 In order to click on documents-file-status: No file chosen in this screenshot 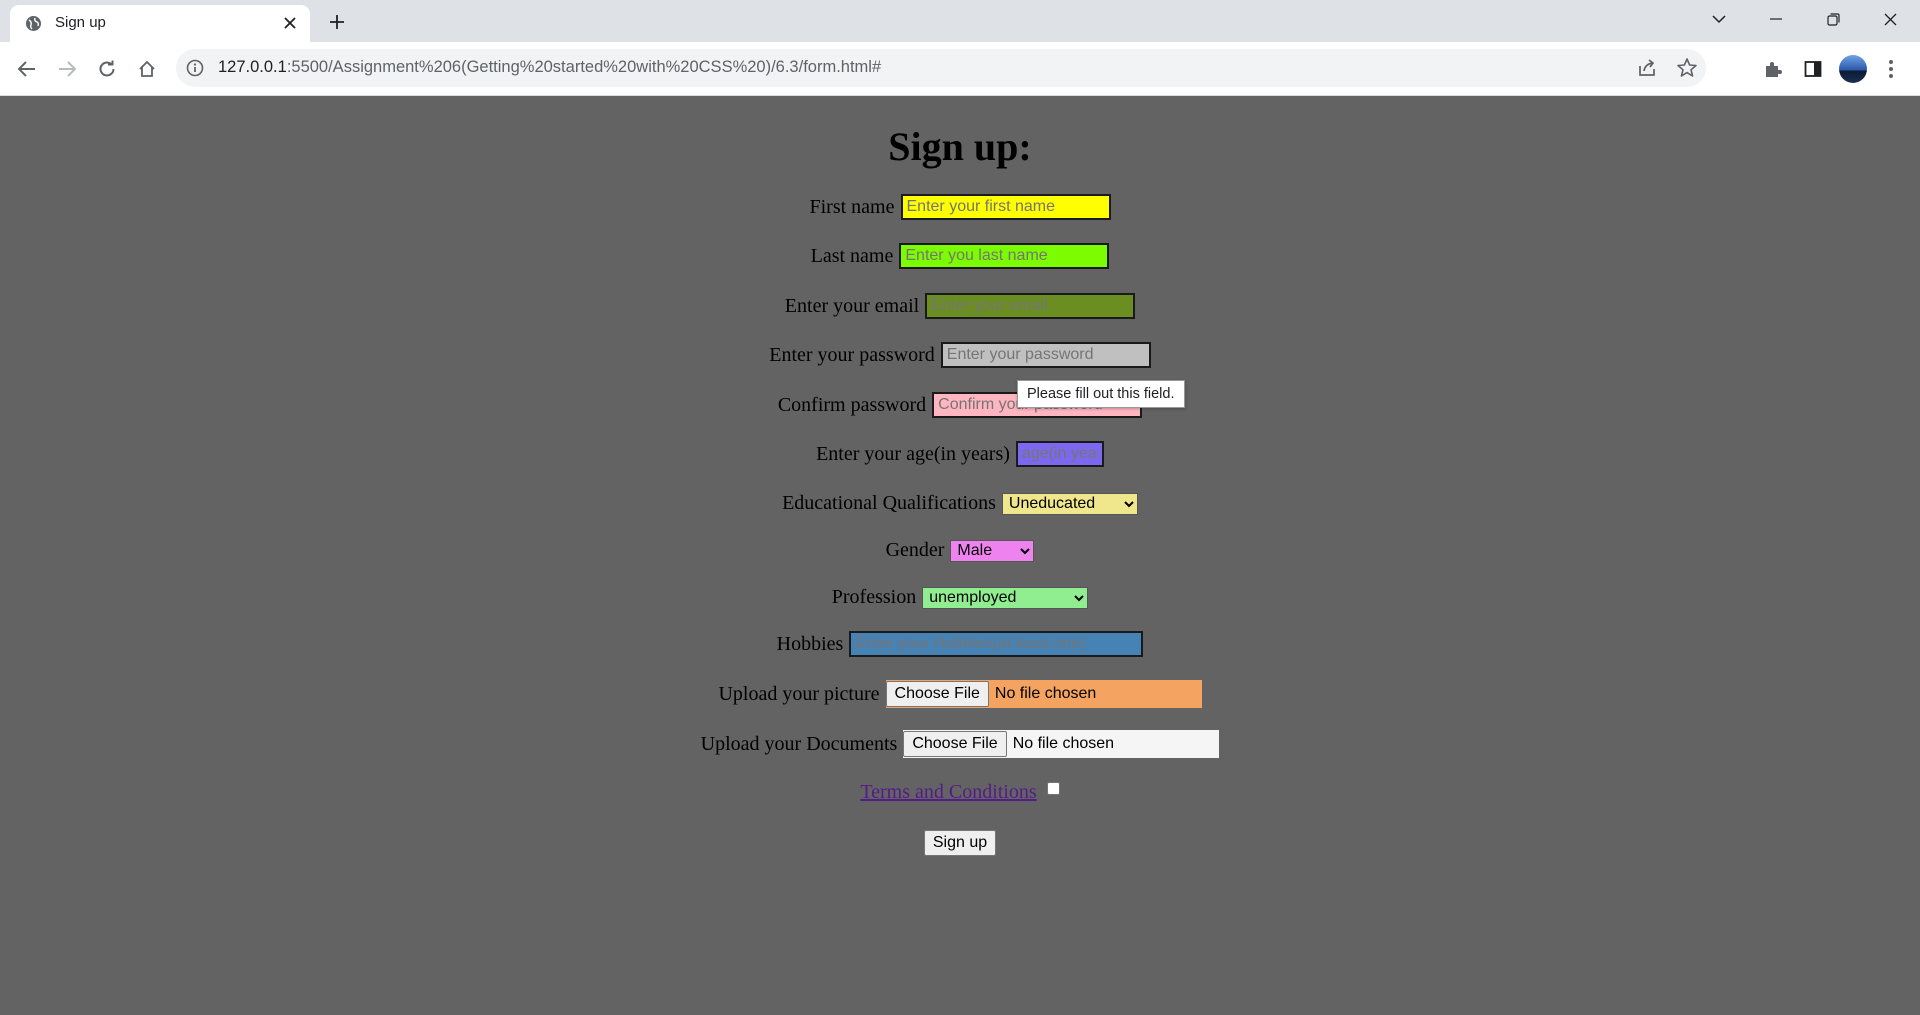, I will do `click(1063, 743)`.